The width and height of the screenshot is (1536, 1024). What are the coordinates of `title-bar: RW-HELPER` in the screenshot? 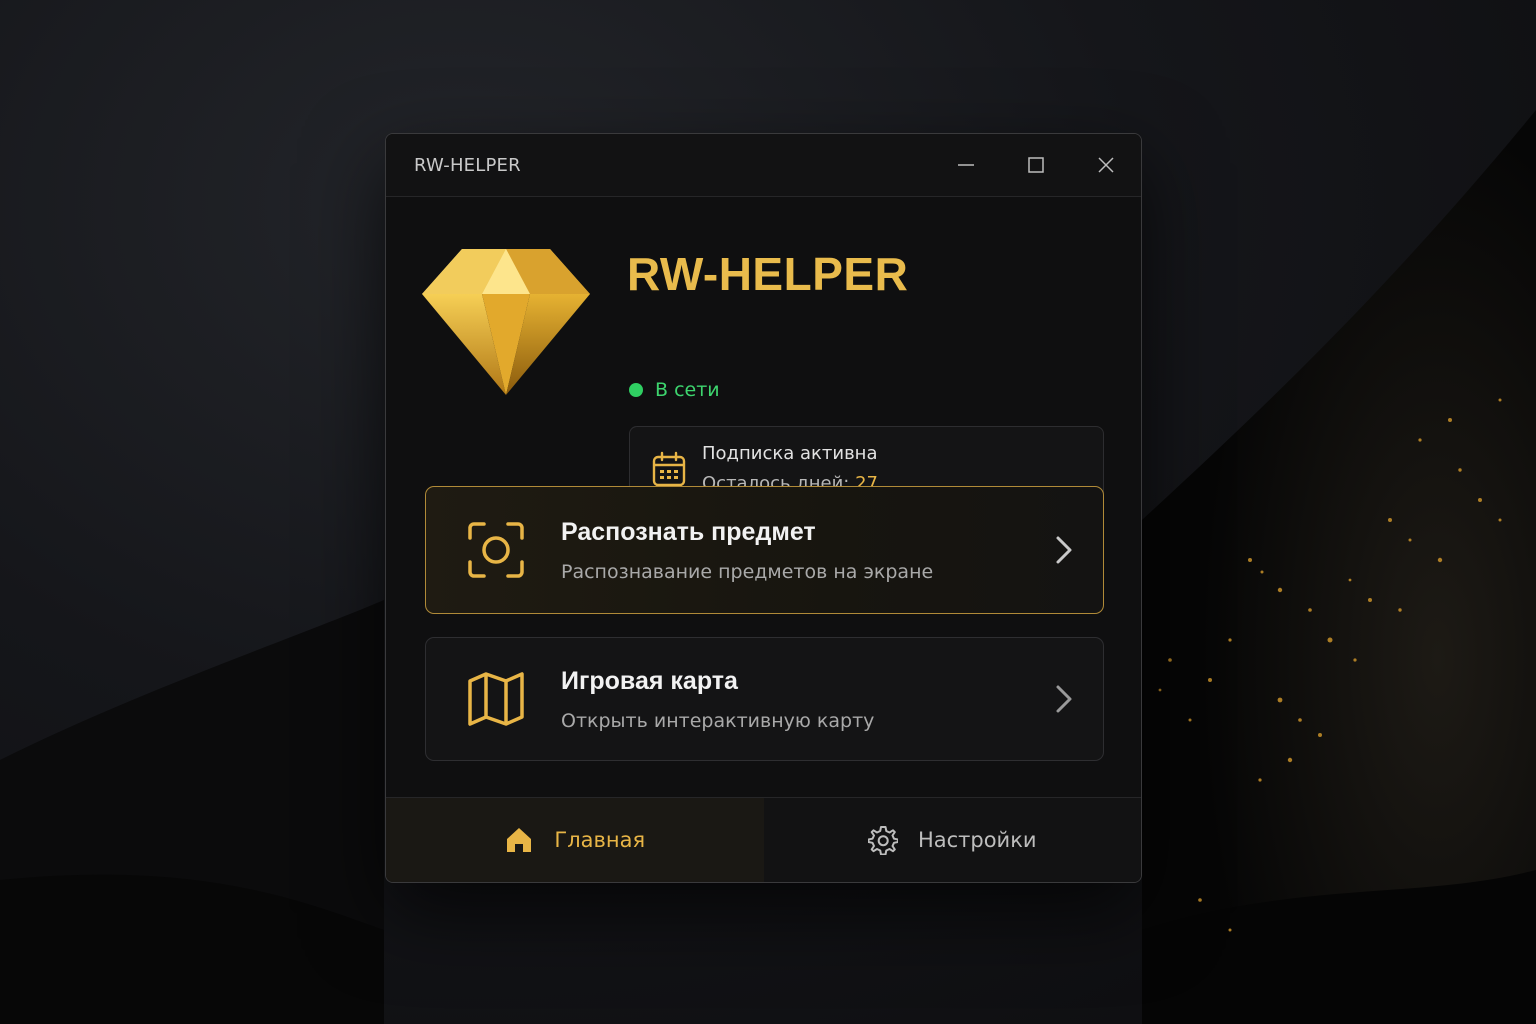 It's located at (763, 165).